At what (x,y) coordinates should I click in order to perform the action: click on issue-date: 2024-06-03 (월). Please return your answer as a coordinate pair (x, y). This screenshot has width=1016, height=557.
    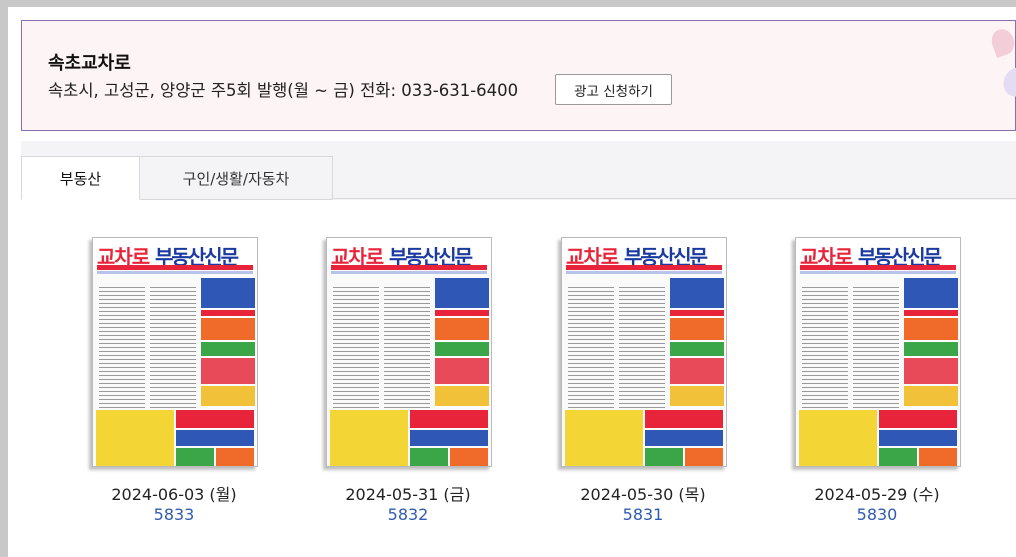
    Looking at the image, I should click on (174, 494).